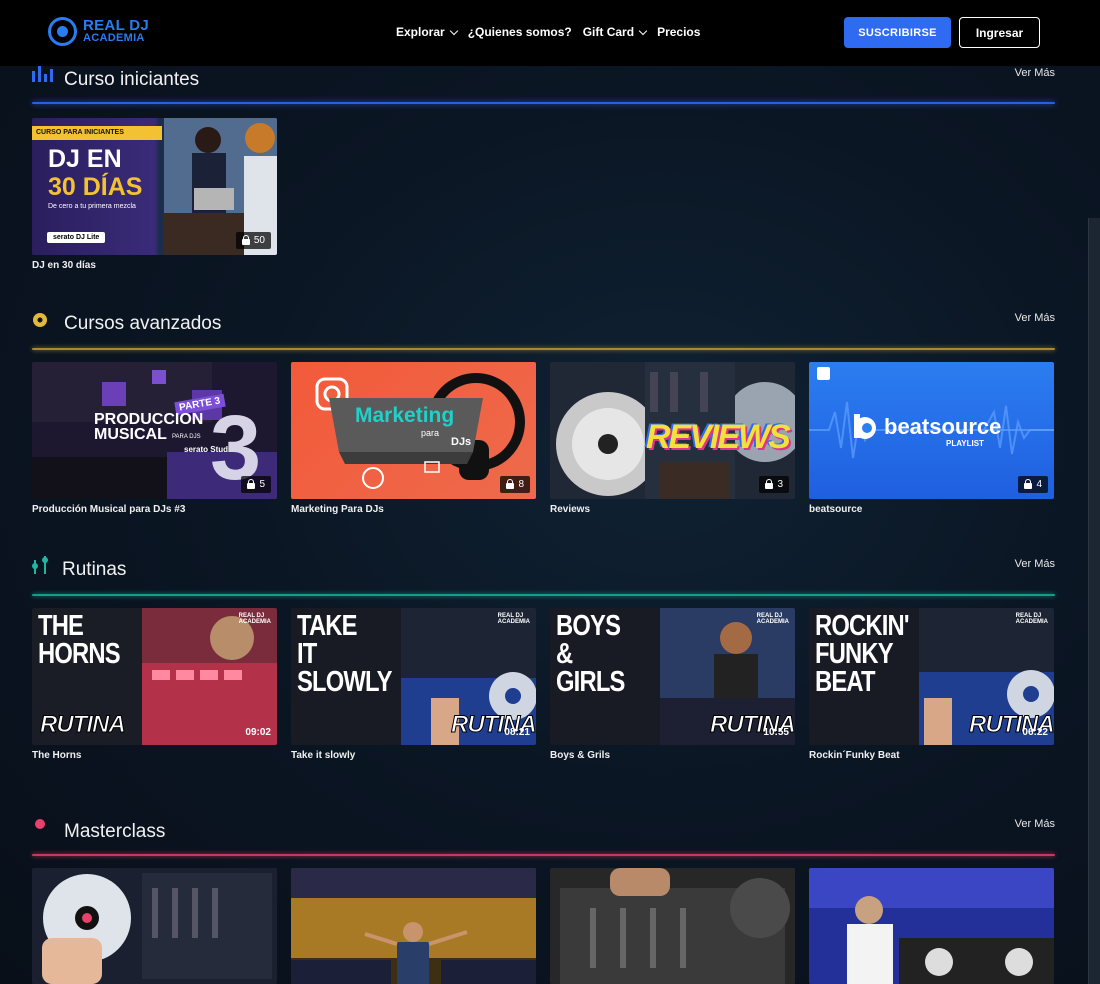 This screenshot has height=984, width=1100. I want to click on duration-label: 10:55, so click(776, 732).